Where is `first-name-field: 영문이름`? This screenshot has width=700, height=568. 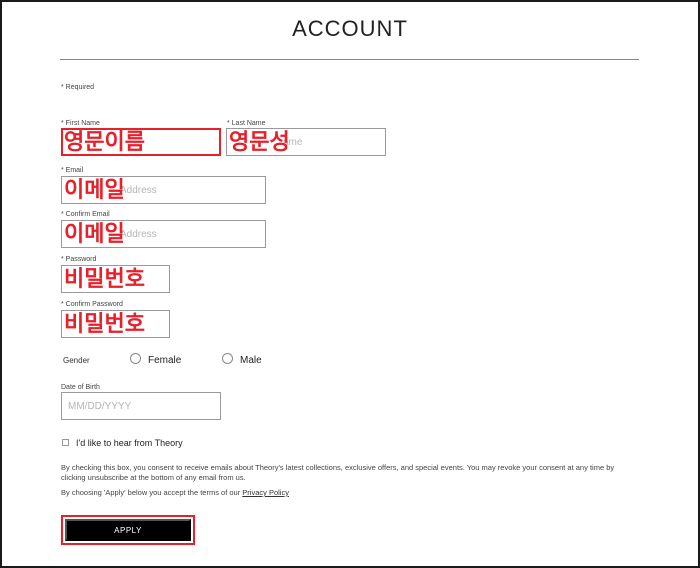
first-name-field: 영문이름 is located at coordinates (141, 142).